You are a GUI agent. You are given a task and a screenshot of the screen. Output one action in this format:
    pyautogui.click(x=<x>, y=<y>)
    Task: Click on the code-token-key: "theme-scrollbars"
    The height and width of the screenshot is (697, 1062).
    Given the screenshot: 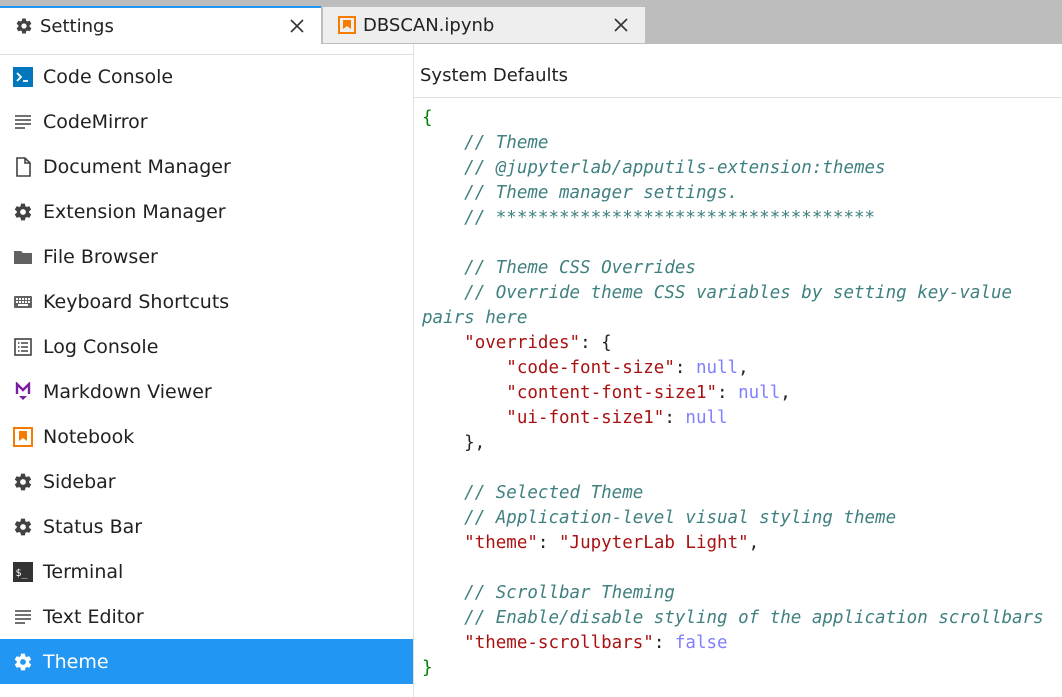 What is the action you would take?
    pyautogui.click(x=559, y=643)
    